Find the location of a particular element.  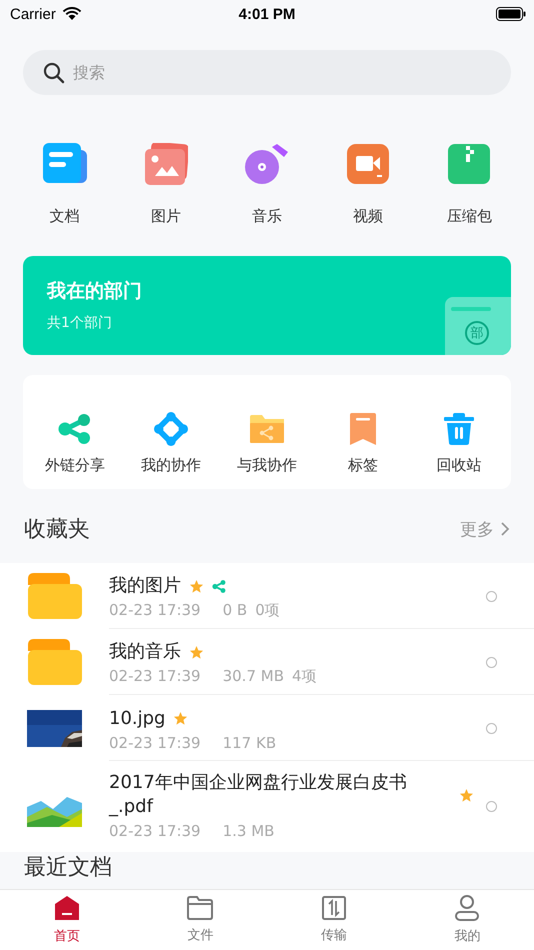

category-item: 音乐 is located at coordinates (267, 184).